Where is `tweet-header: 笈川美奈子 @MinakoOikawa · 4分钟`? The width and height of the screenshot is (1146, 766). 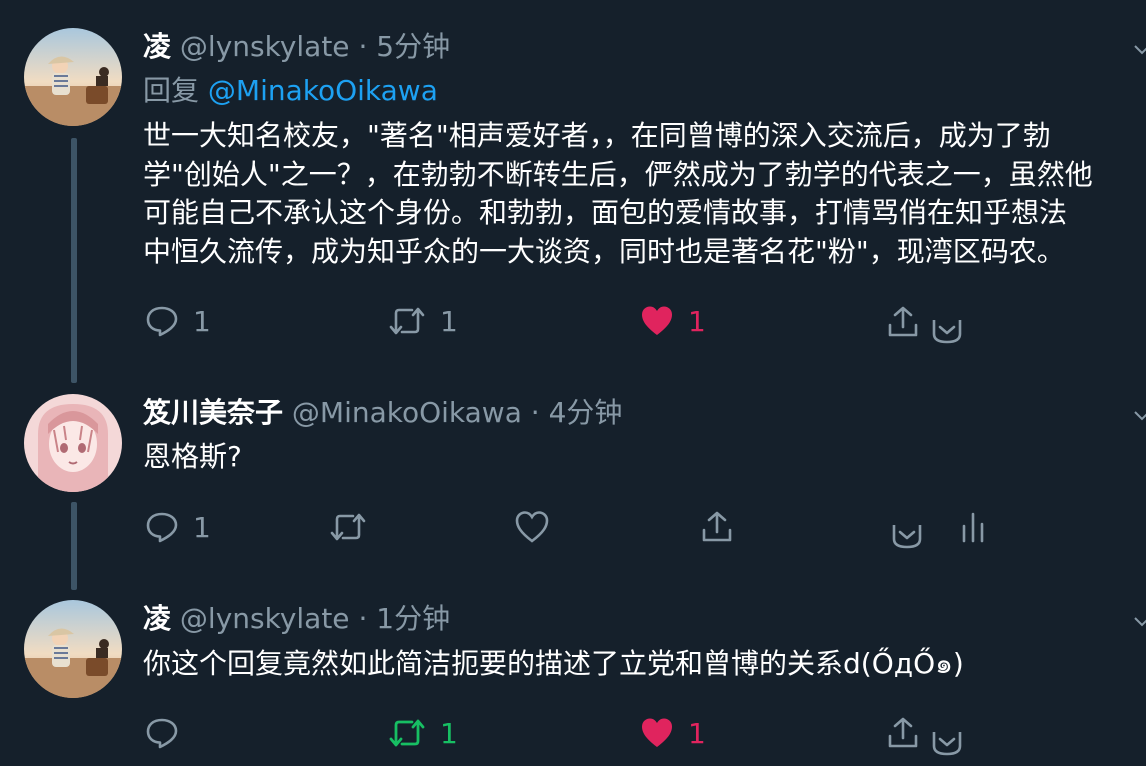 tweet-header: 笈川美奈子 @MinakoOikawa · 4分钟 is located at coordinates (382, 413).